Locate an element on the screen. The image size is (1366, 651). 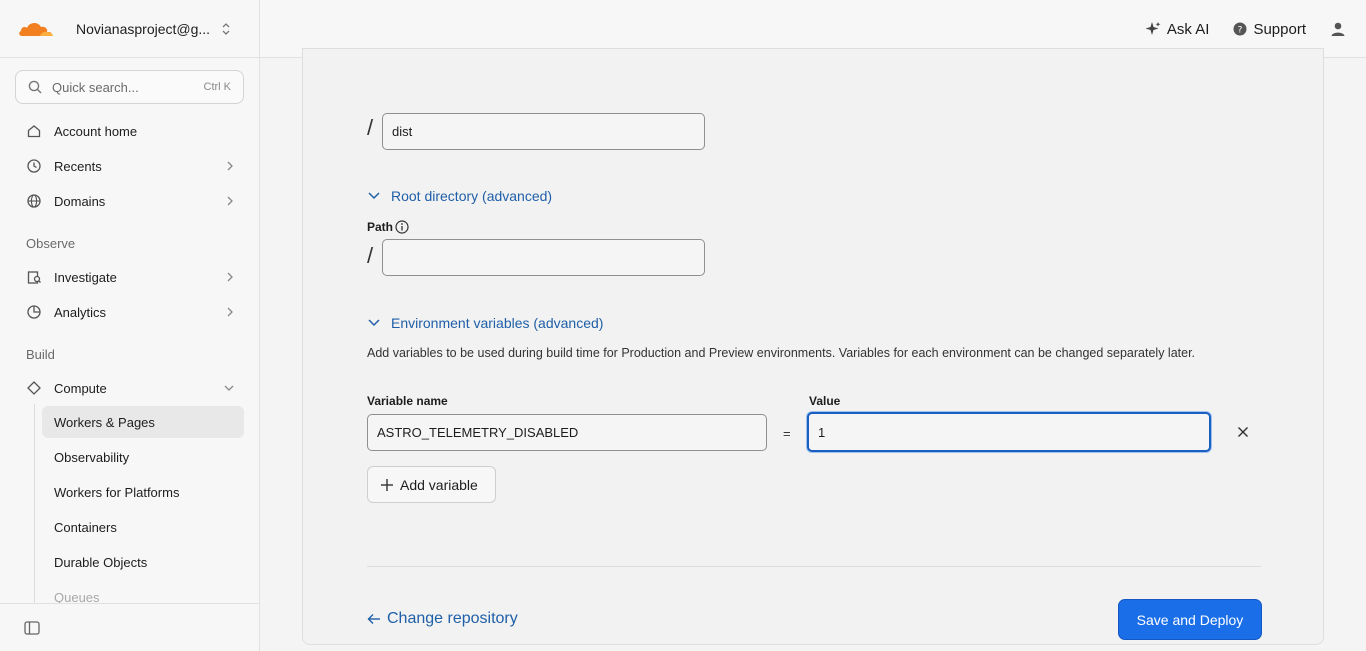
compute-icon is located at coordinates (34, 388).